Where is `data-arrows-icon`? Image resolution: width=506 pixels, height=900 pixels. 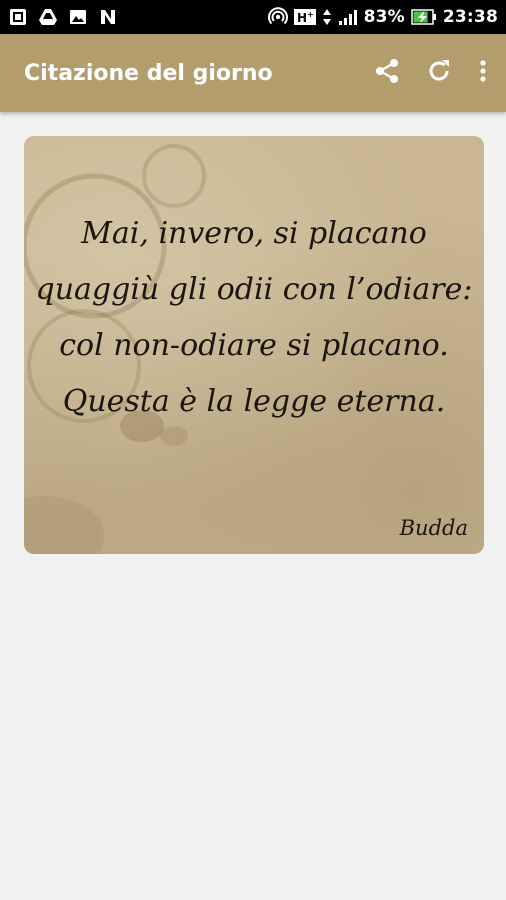
data-arrows-icon is located at coordinates (327, 17).